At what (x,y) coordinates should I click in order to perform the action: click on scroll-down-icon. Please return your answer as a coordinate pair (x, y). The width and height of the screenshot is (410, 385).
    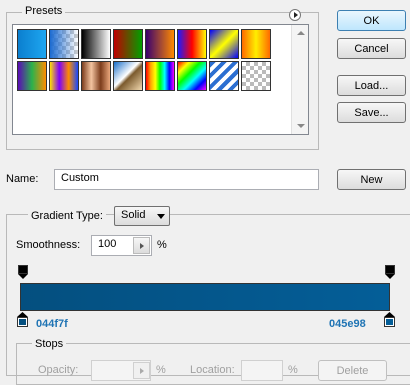
    Looking at the image, I should click on (301, 126).